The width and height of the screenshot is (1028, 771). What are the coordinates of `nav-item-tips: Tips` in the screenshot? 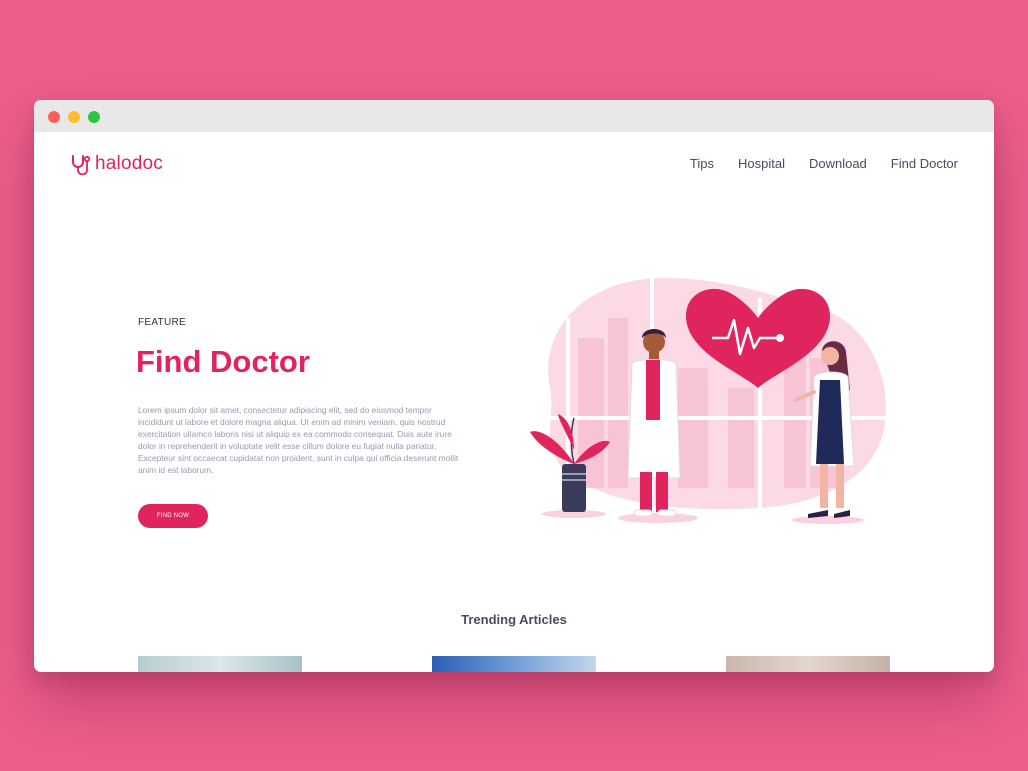 It's located at (702, 163).